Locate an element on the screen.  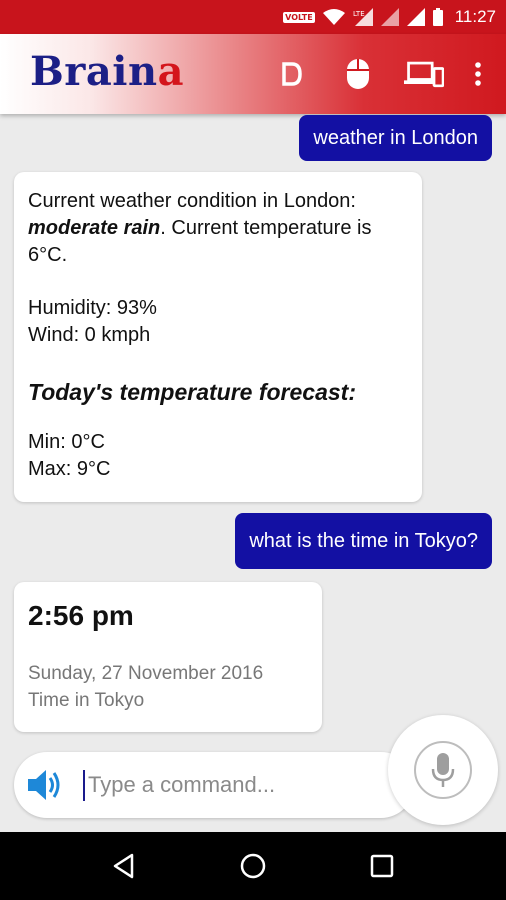
status-bar: VOLTE LTE 11:27 is located at coordinates (253, 17).